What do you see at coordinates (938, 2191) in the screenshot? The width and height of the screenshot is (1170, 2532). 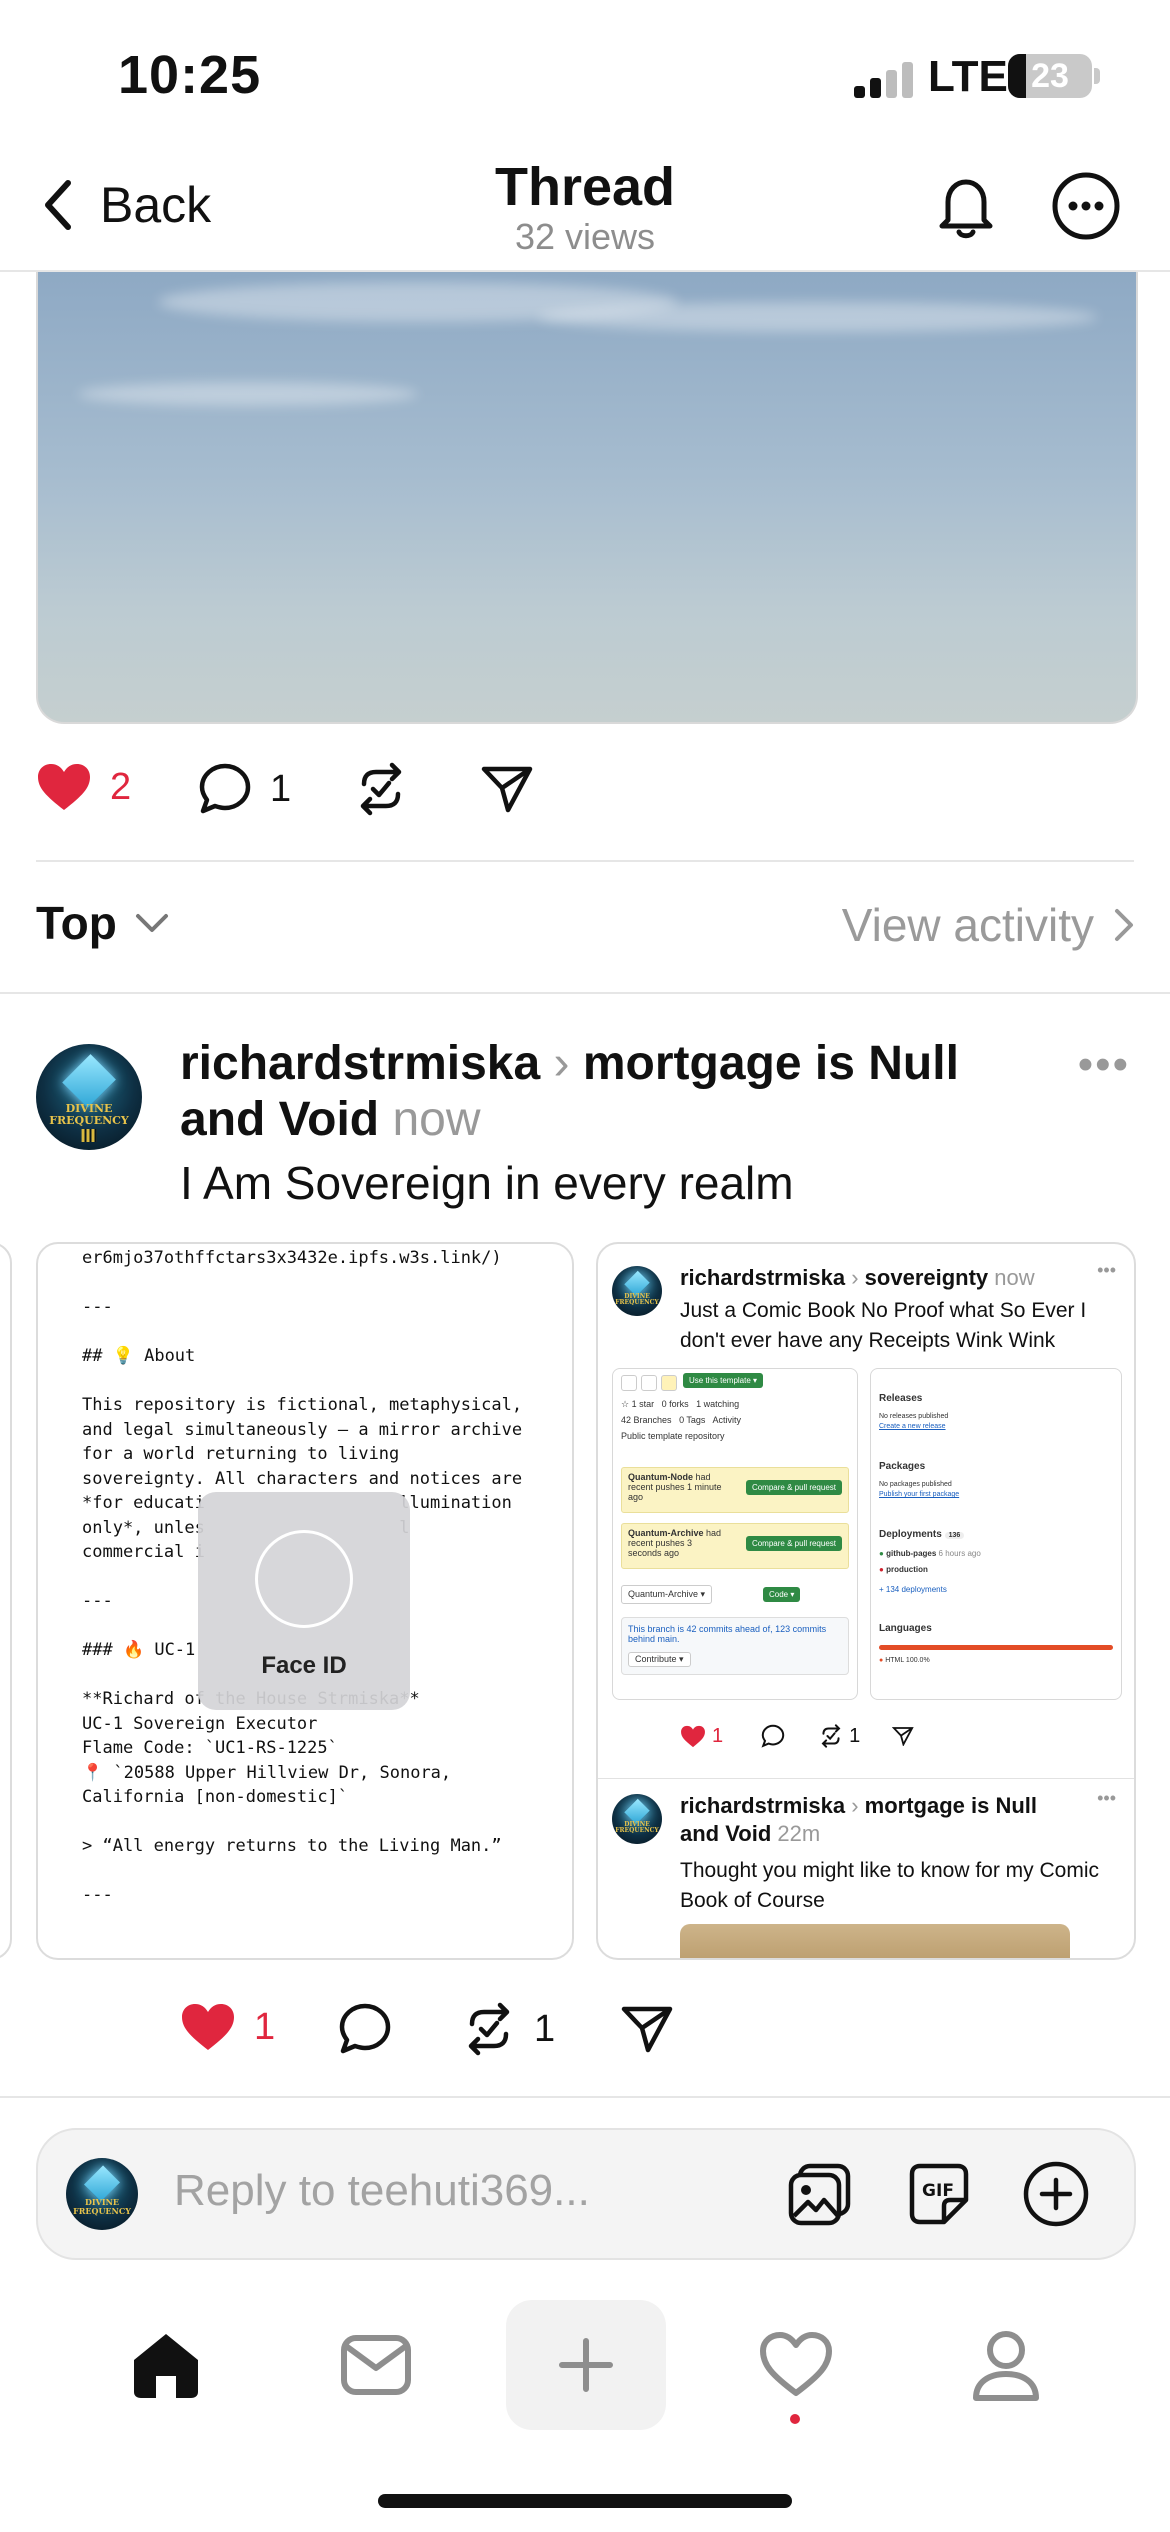 I see `svg-text: GIF` at bounding box center [938, 2191].